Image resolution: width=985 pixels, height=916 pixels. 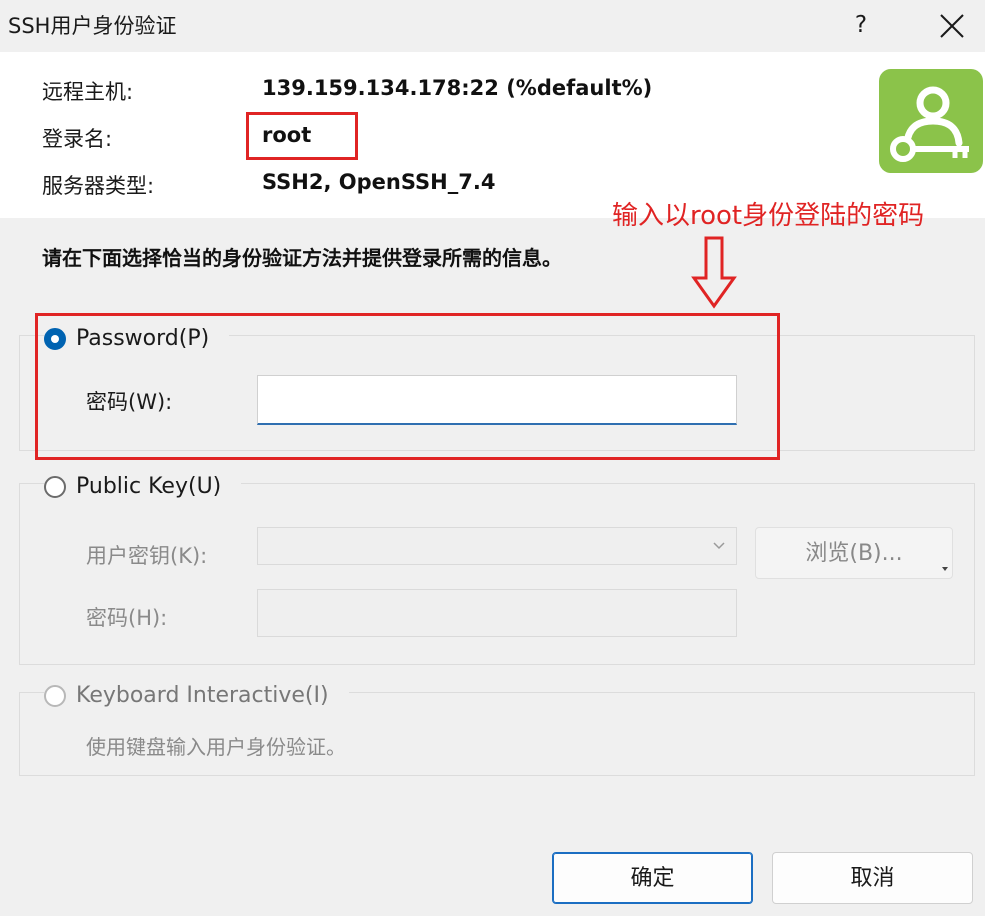 I want to click on ok-button: 确定, so click(x=652, y=878).